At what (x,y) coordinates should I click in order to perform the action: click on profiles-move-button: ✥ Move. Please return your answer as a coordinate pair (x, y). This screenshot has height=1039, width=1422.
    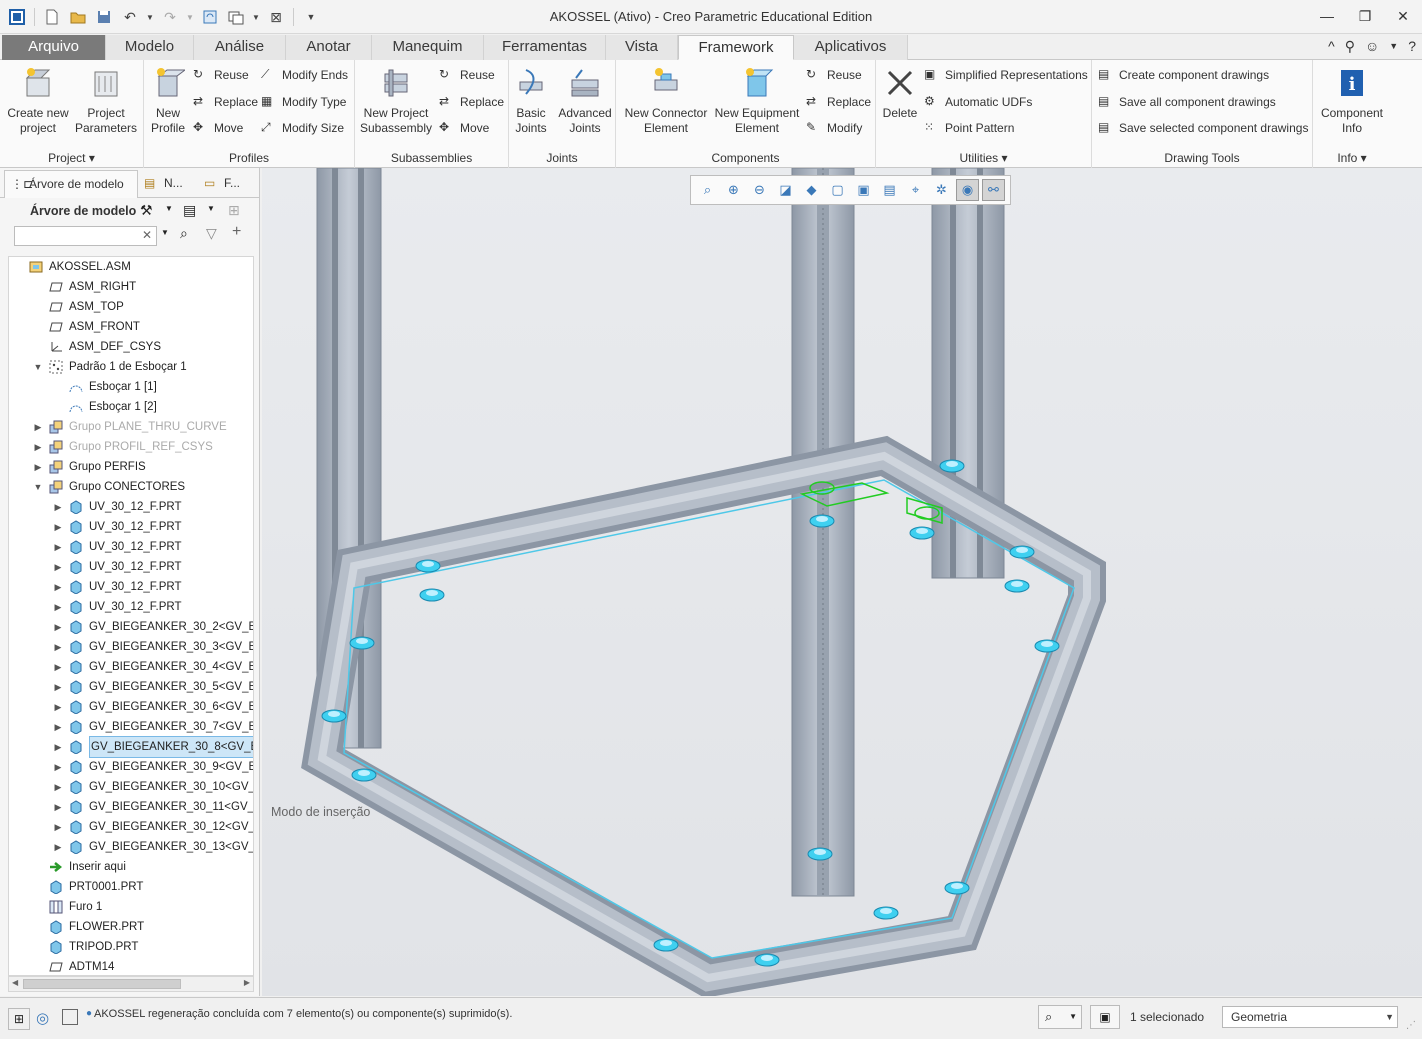
    Looking at the image, I should click on (218, 128).